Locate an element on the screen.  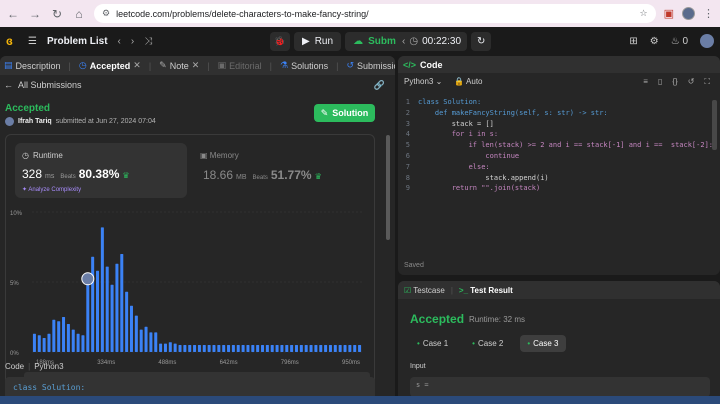
tab-submissions: ↺Submissions is located at coordinates (370, 65).